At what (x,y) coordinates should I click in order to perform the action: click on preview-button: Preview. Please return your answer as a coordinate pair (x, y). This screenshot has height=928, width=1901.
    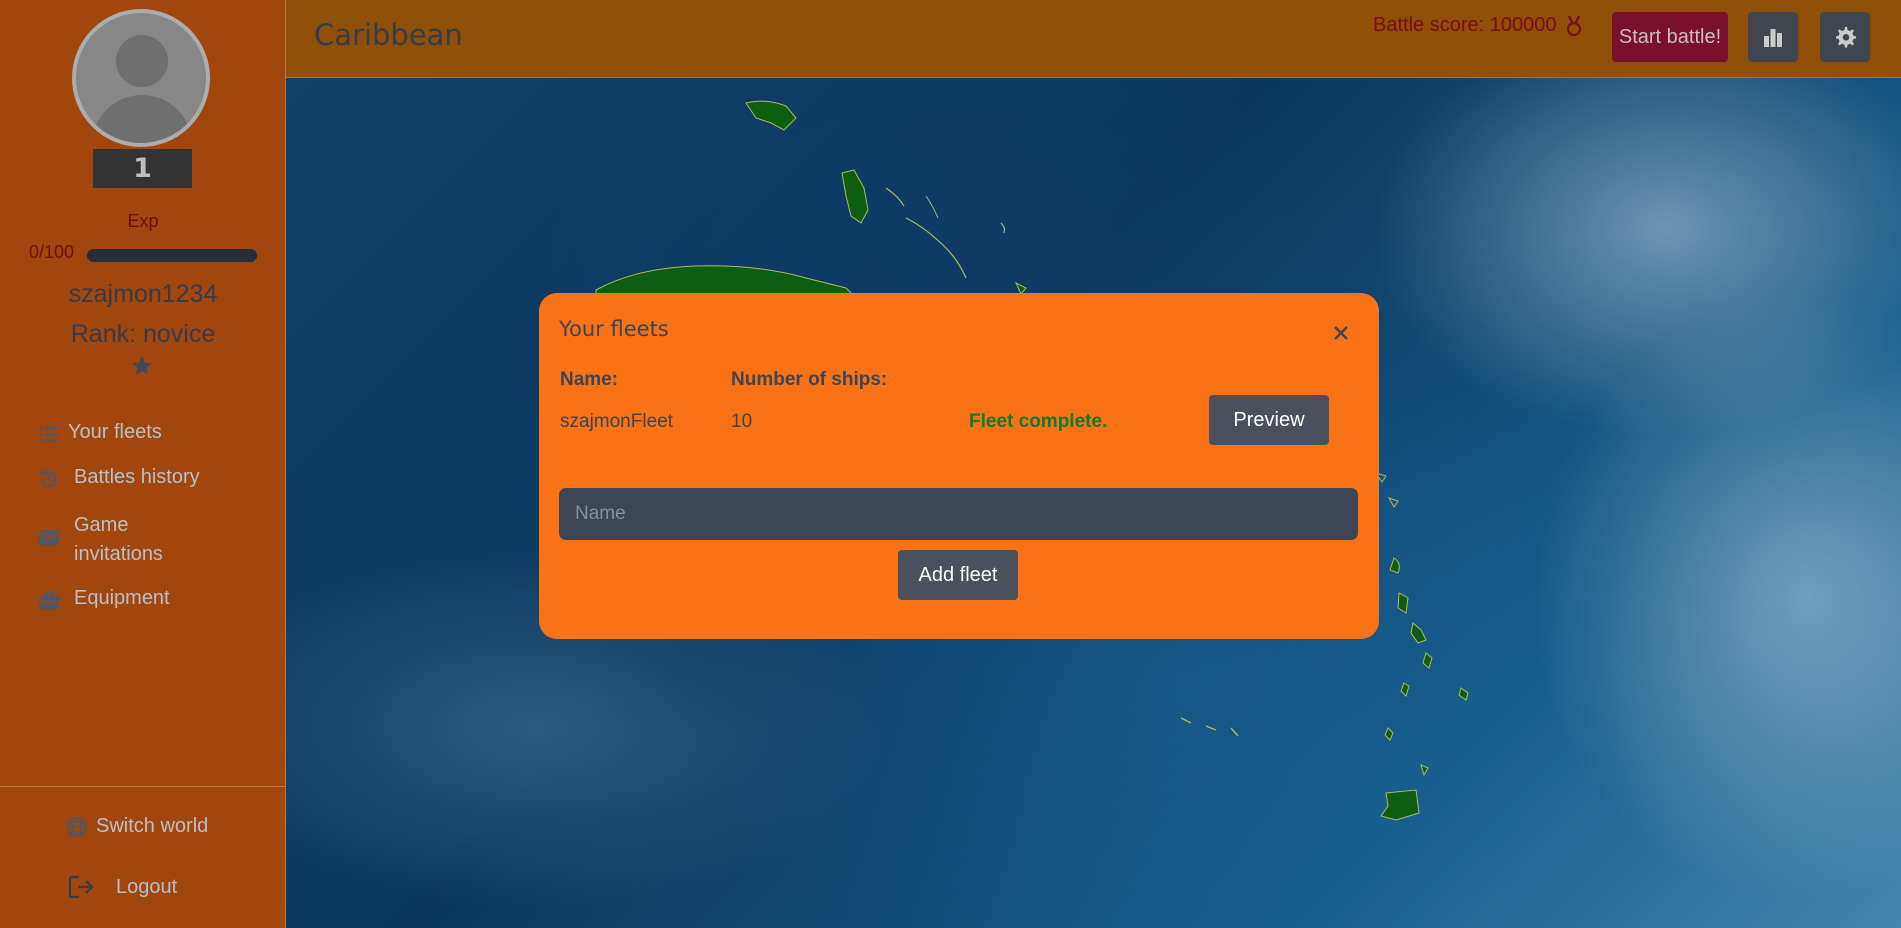
    Looking at the image, I should click on (1269, 420).